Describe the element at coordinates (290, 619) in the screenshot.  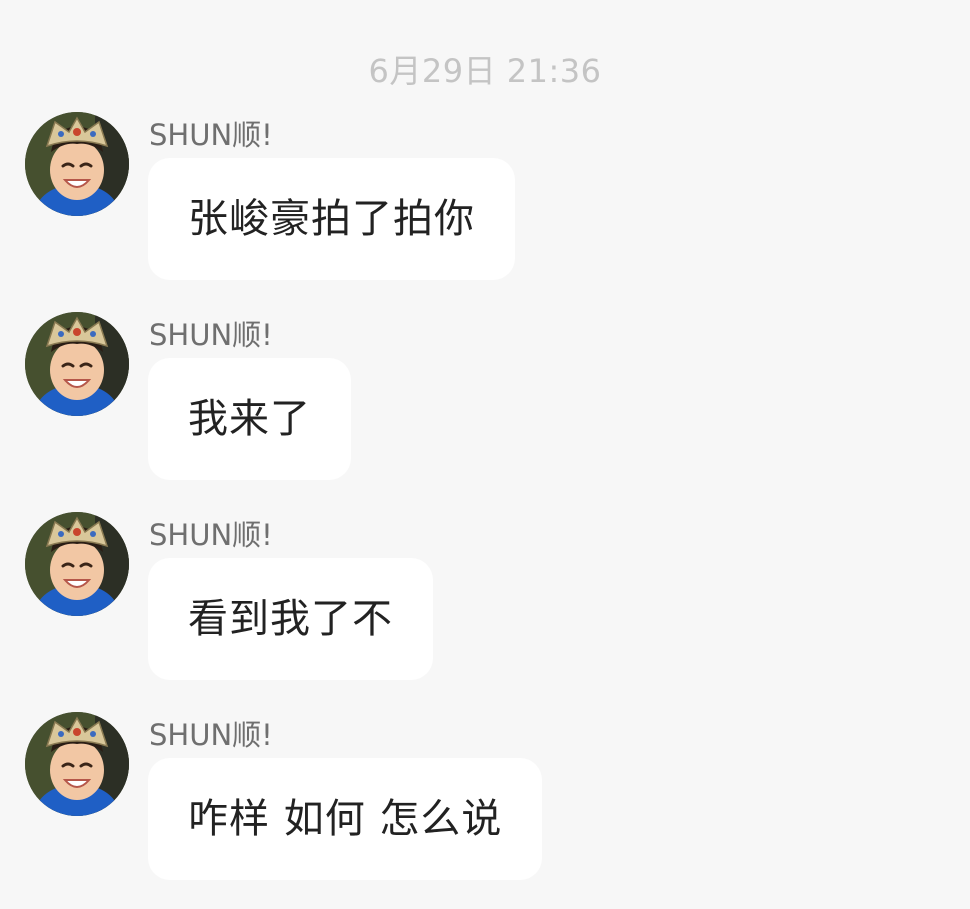
I see `message-bubble: 看到我了不` at that location.